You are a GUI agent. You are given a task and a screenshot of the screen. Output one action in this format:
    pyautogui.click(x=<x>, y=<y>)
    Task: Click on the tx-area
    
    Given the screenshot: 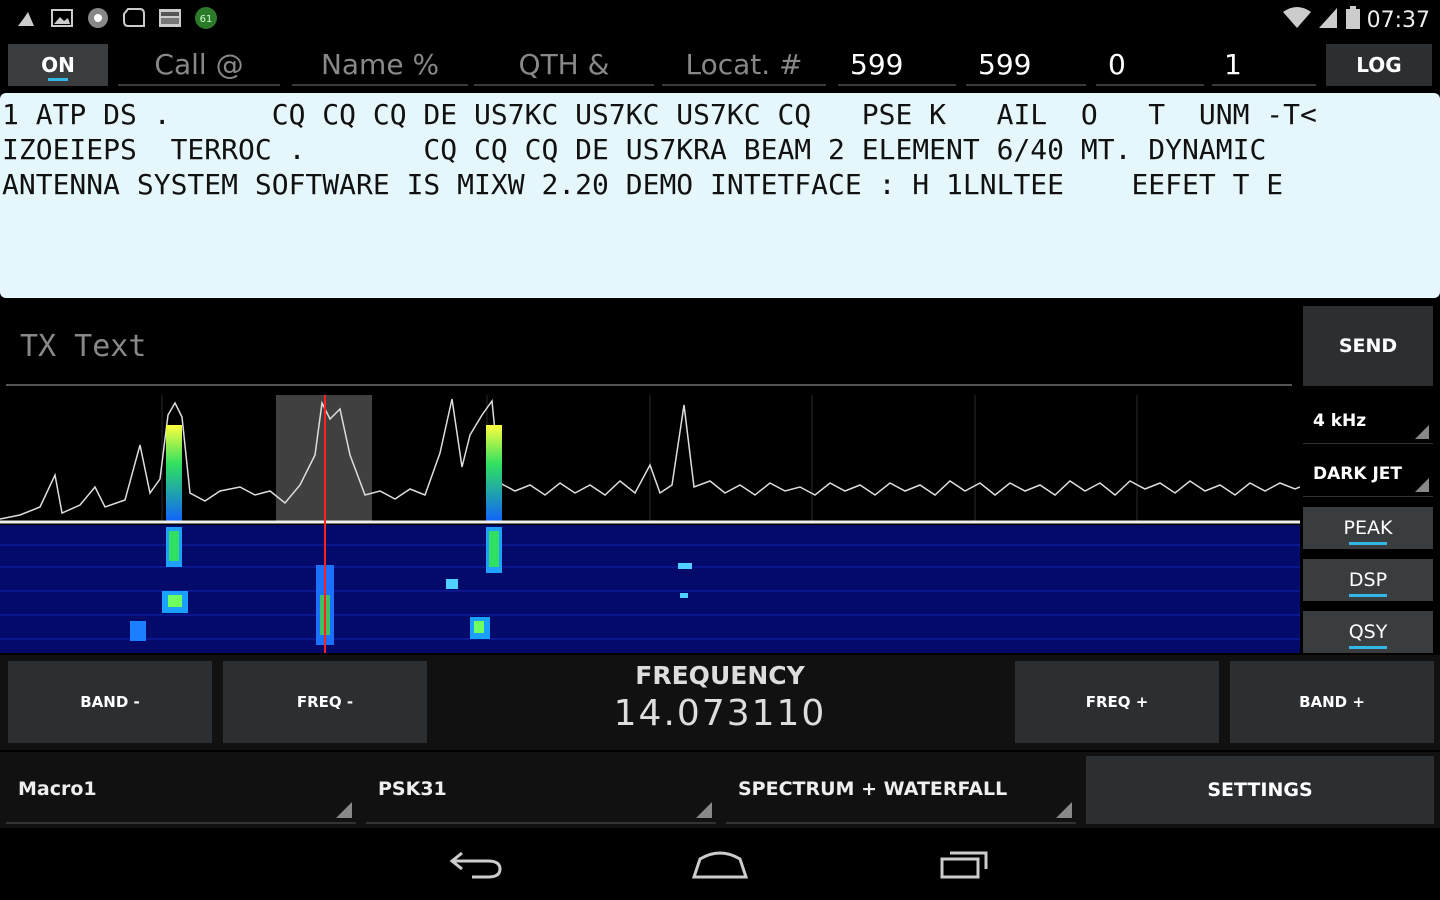 What is the action you would take?
    pyautogui.click(x=650, y=346)
    